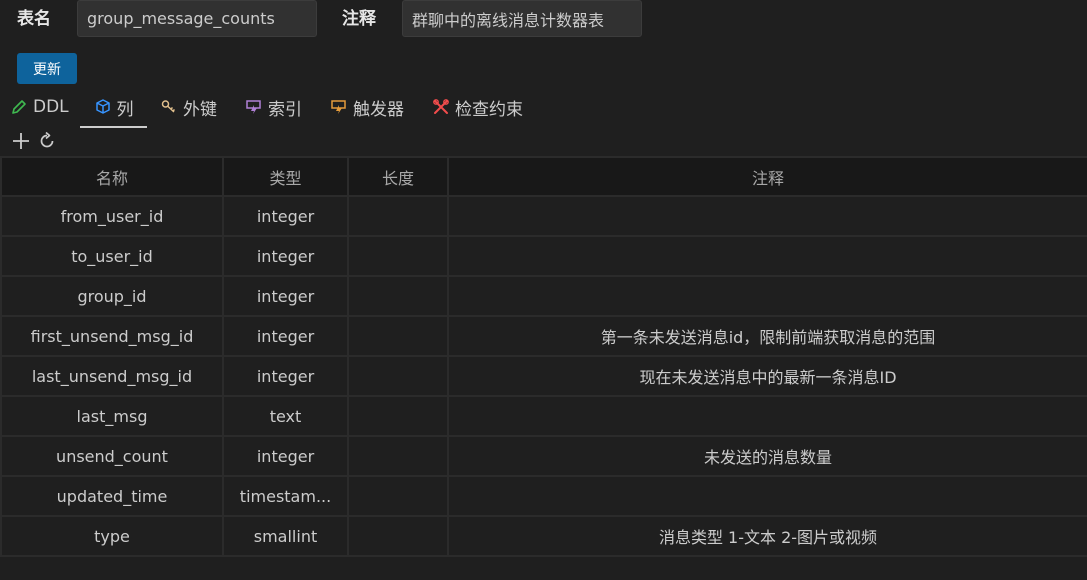  I want to click on tab-check-constraints: 检查约束, so click(477, 107).